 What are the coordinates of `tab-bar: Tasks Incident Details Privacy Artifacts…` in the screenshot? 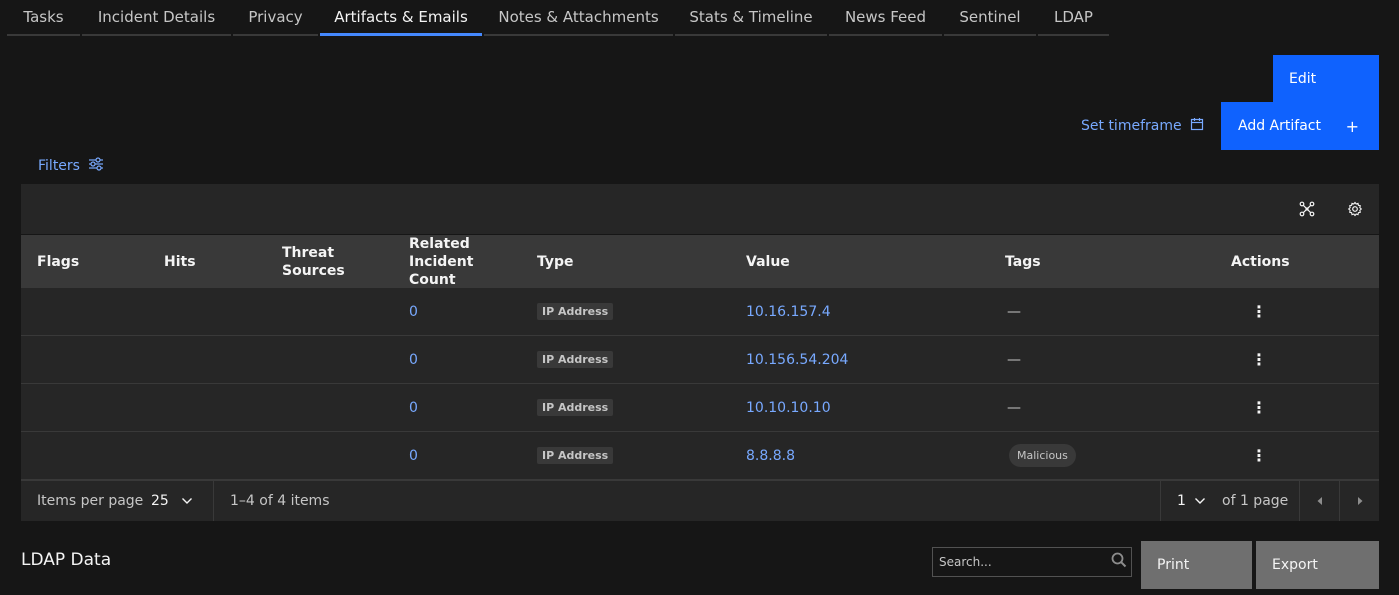 It's located at (559, 18).